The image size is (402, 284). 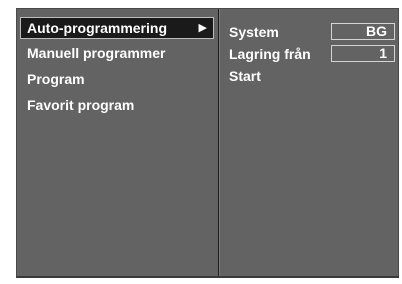 I want to click on system-label: System, so click(x=254, y=32).